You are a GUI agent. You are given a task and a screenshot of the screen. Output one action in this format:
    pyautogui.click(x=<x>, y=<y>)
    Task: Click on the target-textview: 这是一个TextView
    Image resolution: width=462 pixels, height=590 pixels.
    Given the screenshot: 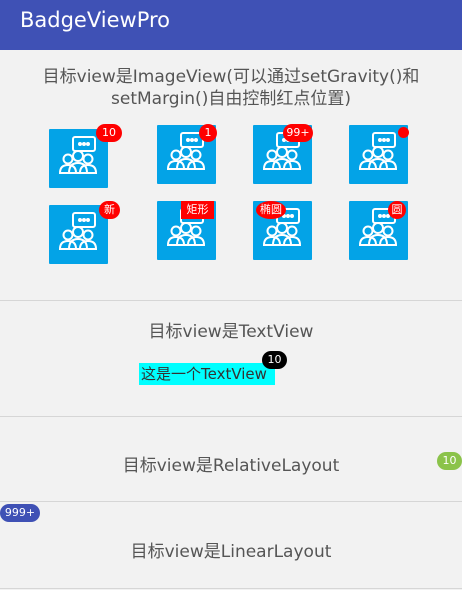 What is the action you would take?
    pyautogui.click(x=207, y=374)
    